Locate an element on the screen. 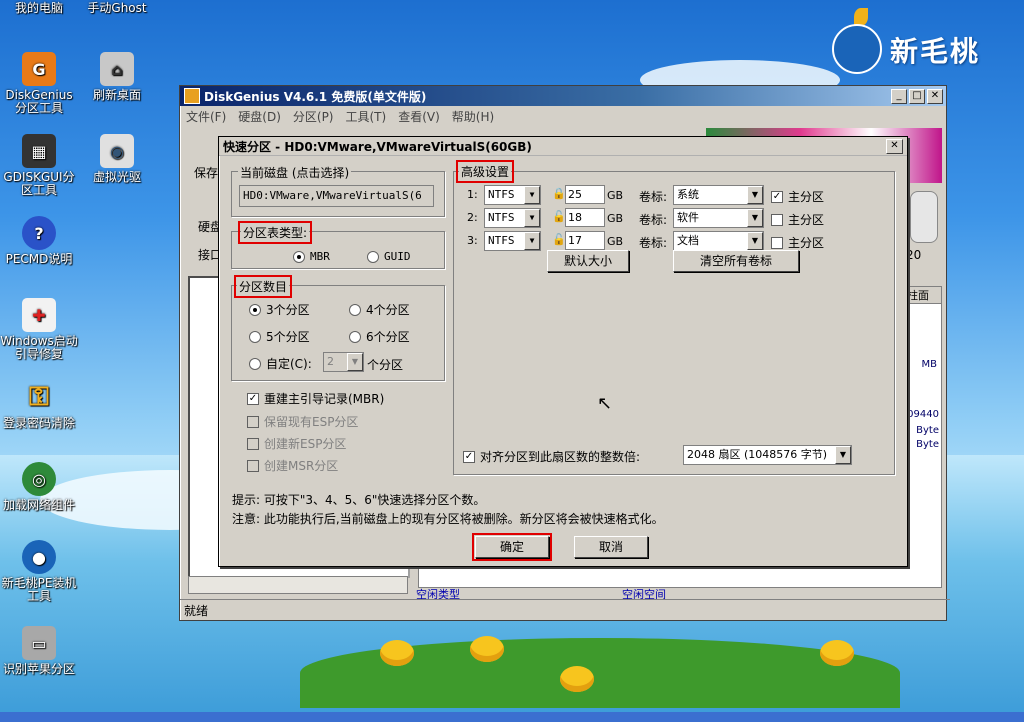 This screenshot has width=1024, height=722. row3-primary-checkbox: 主分区 is located at coordinates (797, 242).